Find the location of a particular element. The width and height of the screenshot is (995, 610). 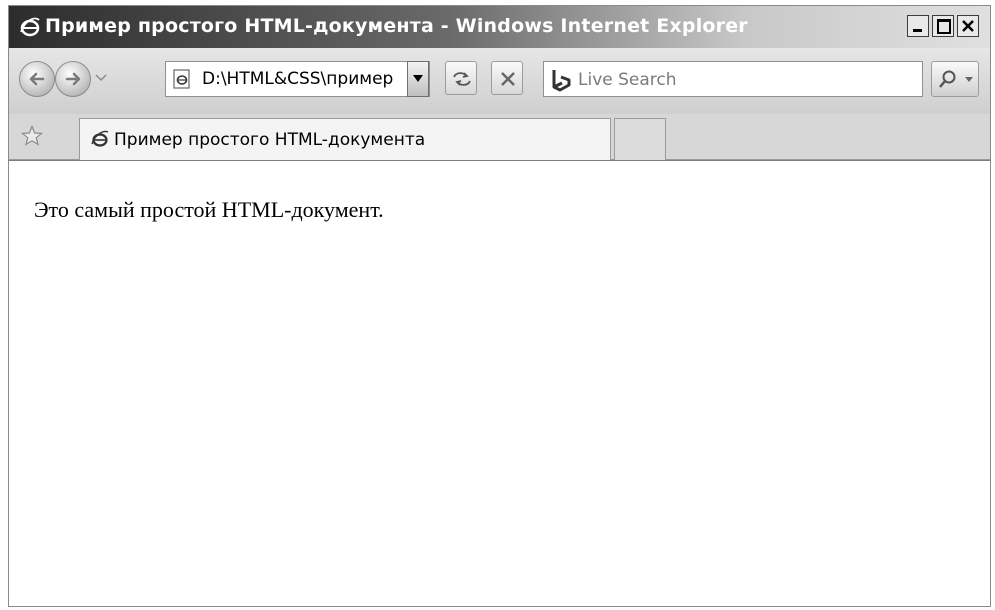

search-button is located at coordinates (955, 79).